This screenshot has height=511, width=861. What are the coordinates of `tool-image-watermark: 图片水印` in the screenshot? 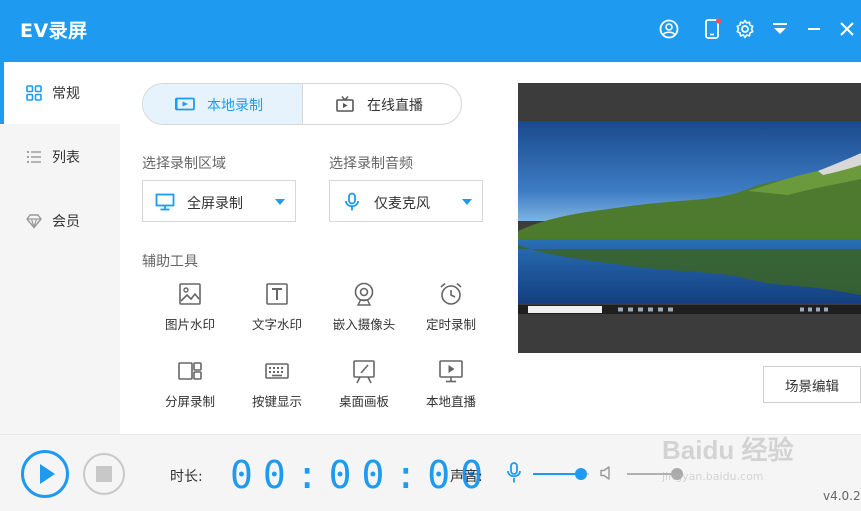 It's located at (190, 311).